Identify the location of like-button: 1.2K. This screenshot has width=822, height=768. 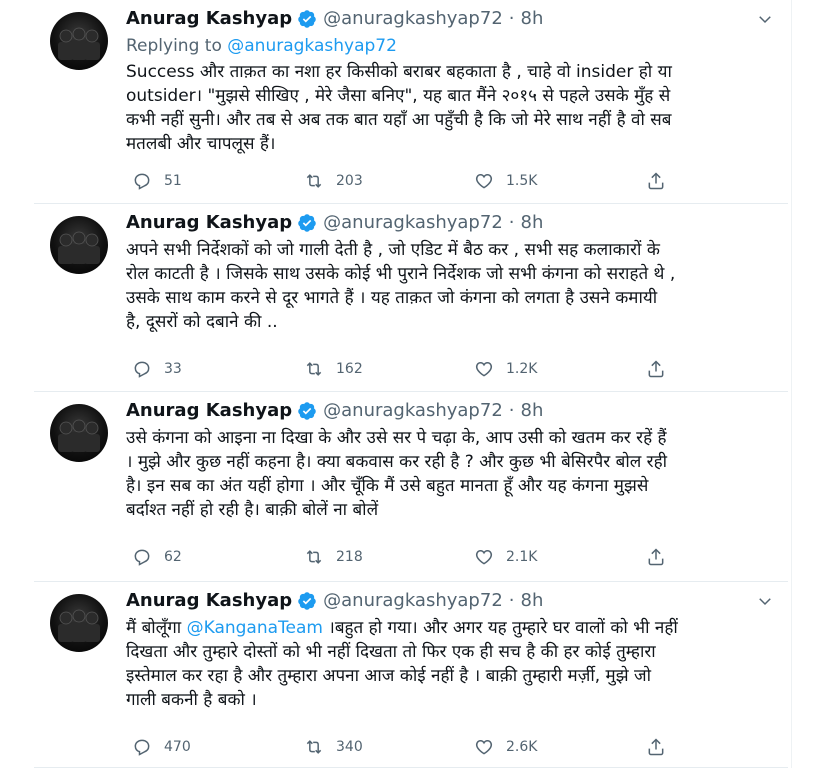
(505, 369).